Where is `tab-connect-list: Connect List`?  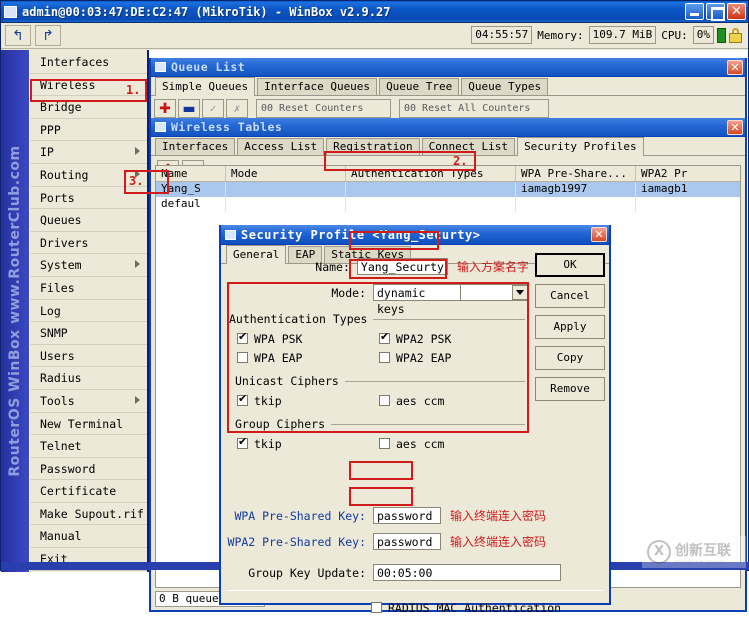 tab-connect-list: Connect List is located at coordinates (468, 146).